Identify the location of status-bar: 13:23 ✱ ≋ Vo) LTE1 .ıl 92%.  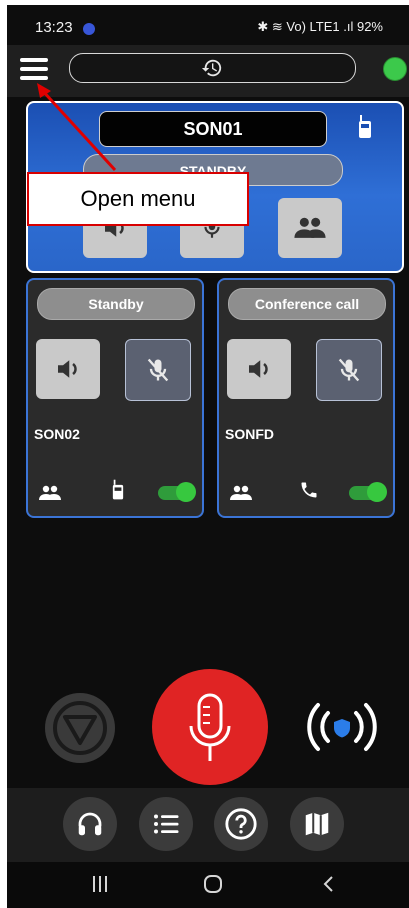
(208, 25).